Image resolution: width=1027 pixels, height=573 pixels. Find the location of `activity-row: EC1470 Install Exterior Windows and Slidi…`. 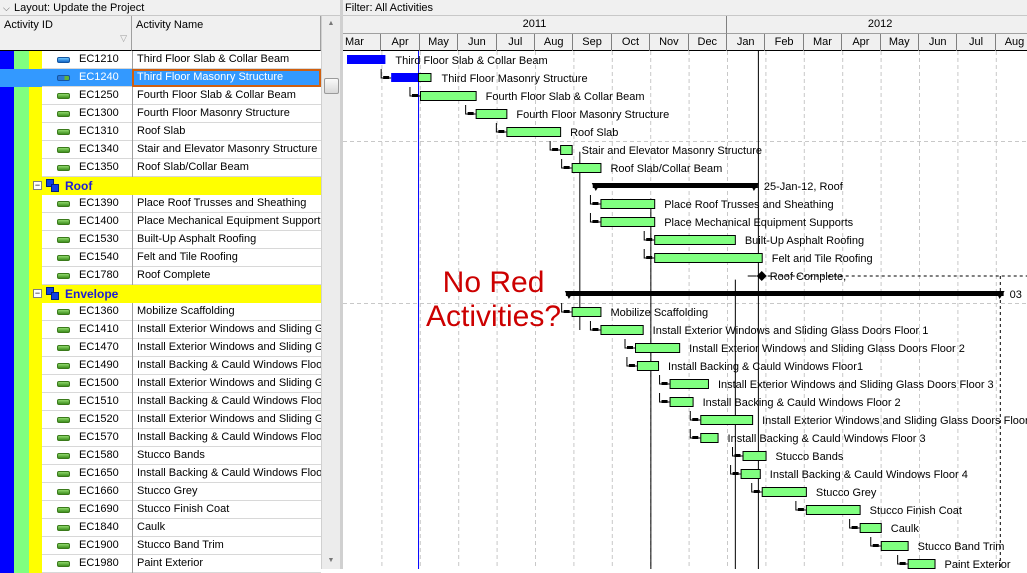

activity-row: EC1470 Install Exterior Windows and Slidi… is located at coordinates (160, 348).